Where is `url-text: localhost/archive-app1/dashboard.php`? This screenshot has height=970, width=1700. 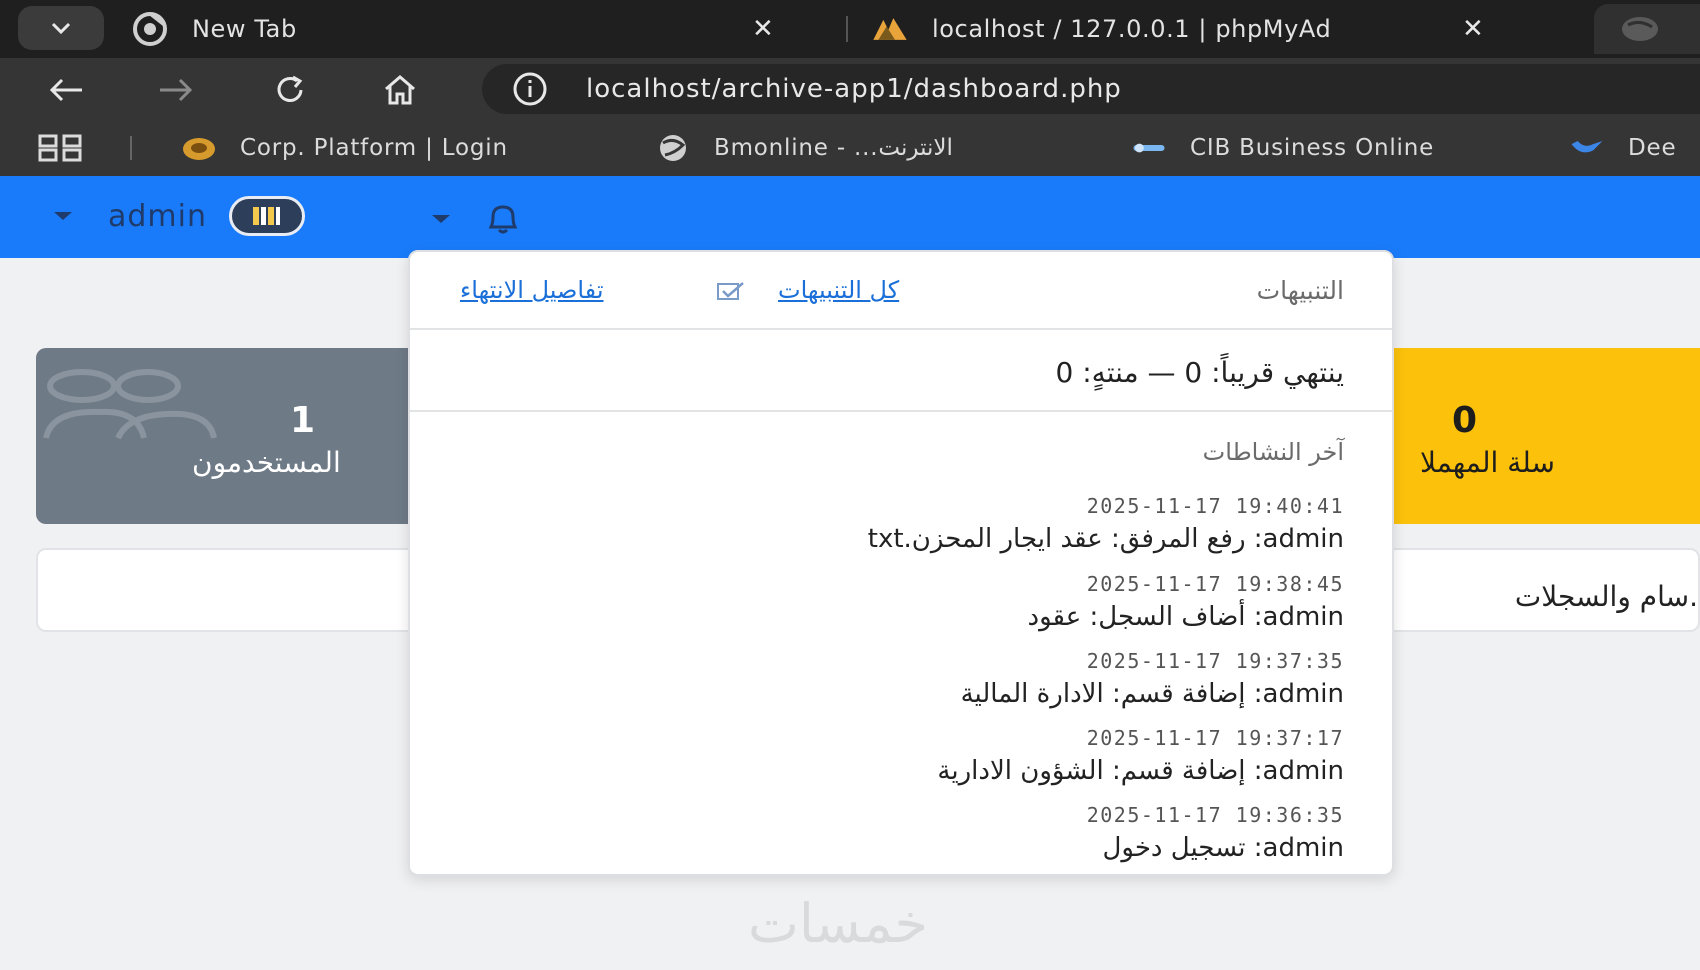
url-text: localhost/archive-app1/dashboard.php is located at coordinates (854, 89).